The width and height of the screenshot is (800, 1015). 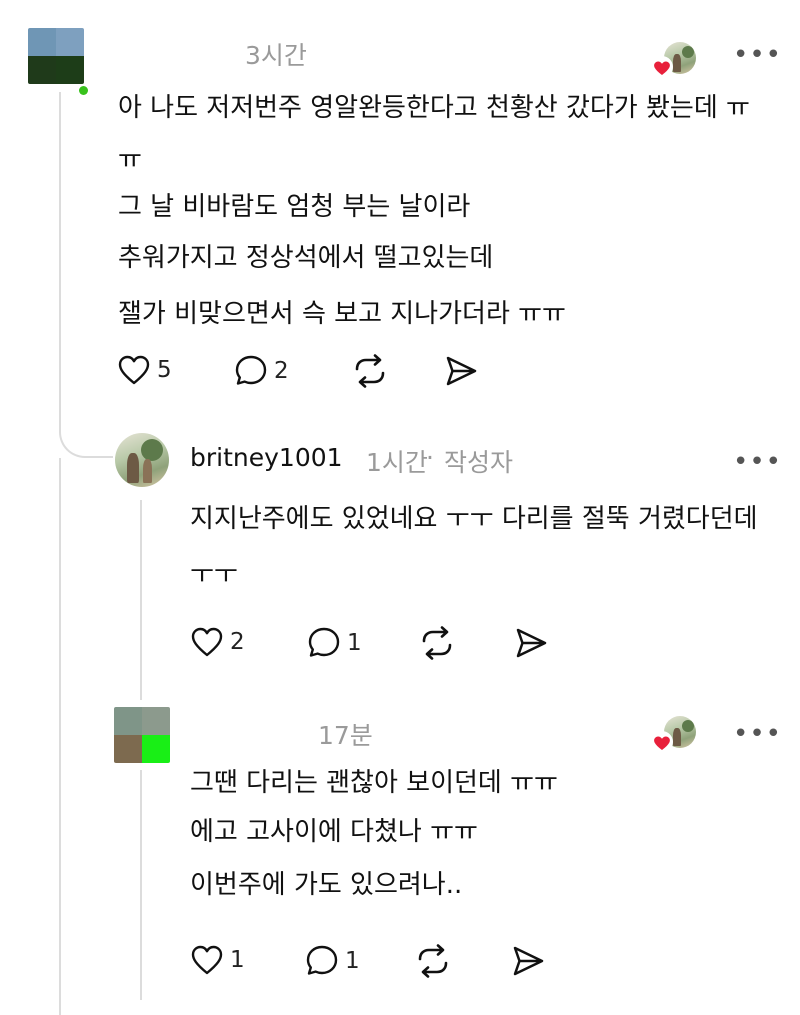 What do you see at coordinates (342, 314) in the screenshot?
I see `comment-line: 잴가 비맞으면서 슥 보고 지나가더라 ㅠㅠ` at bounding box center [342, 314].